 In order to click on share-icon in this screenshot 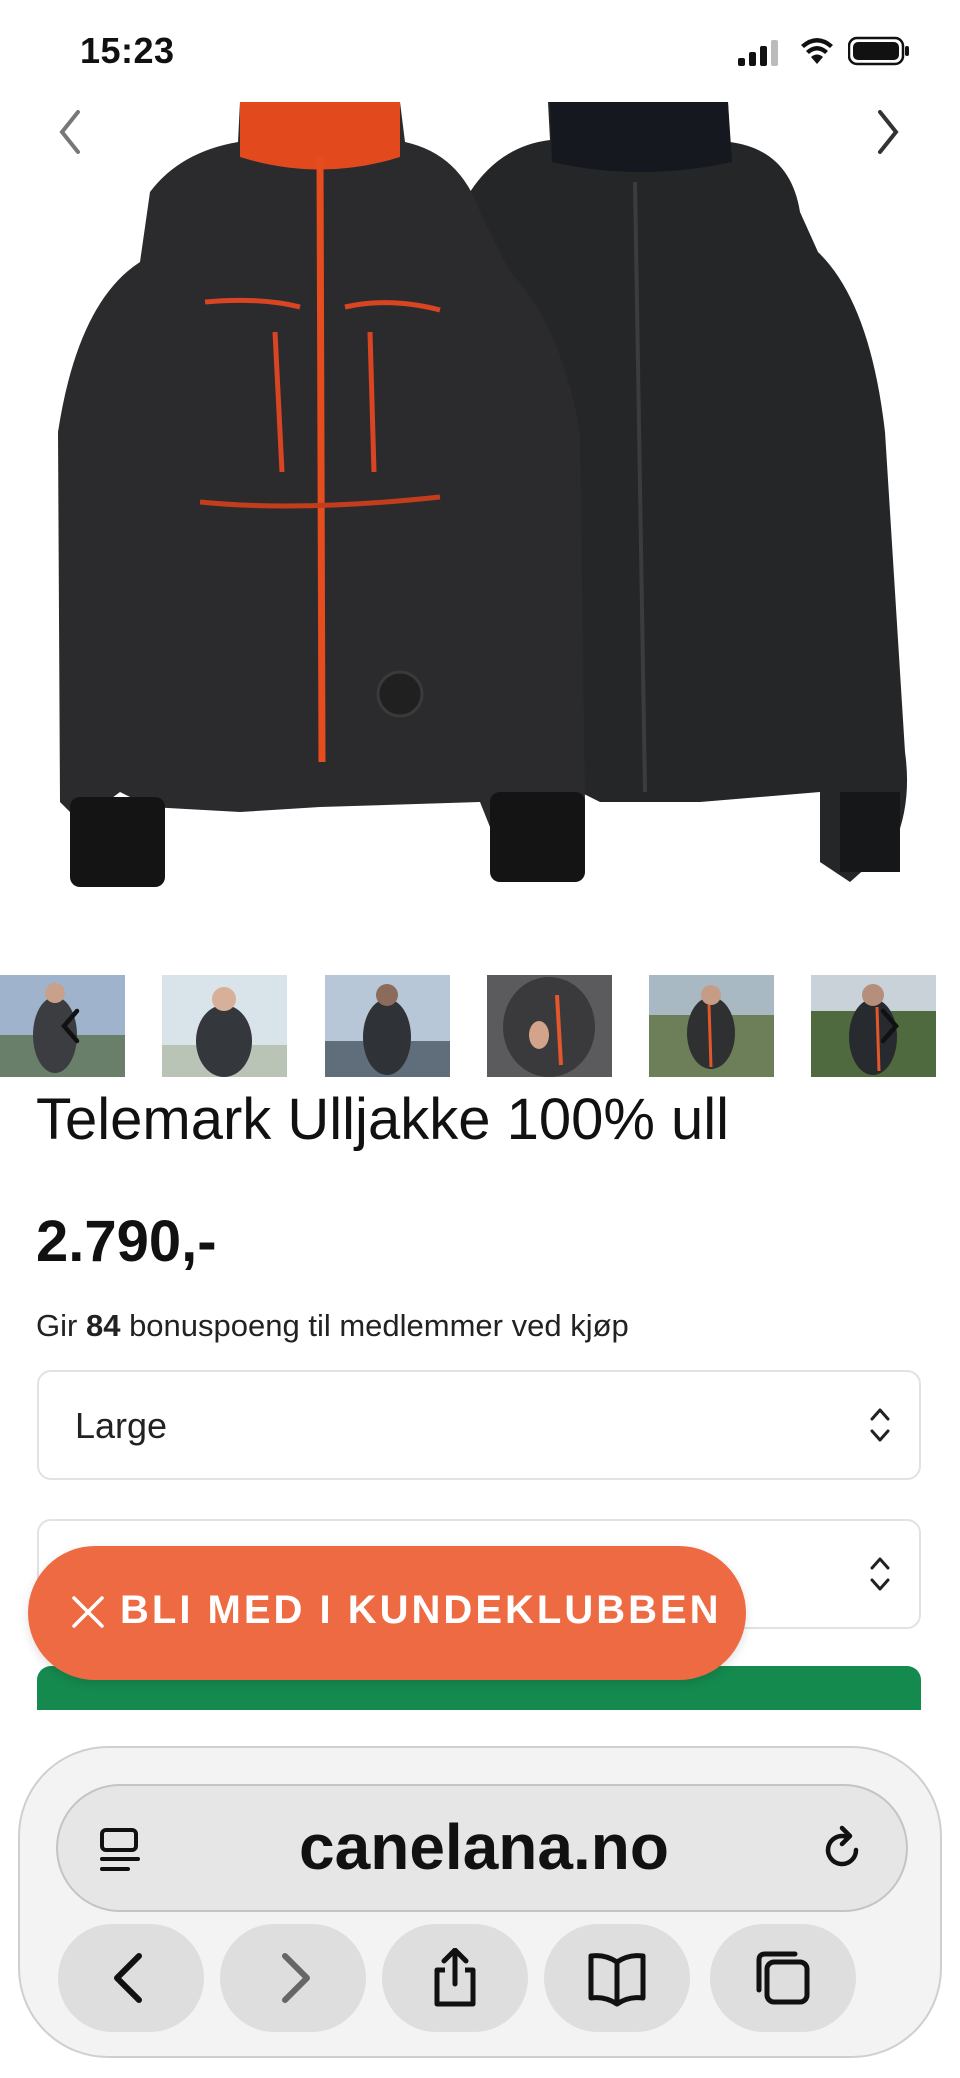, I will do `click(455, 1977)`.